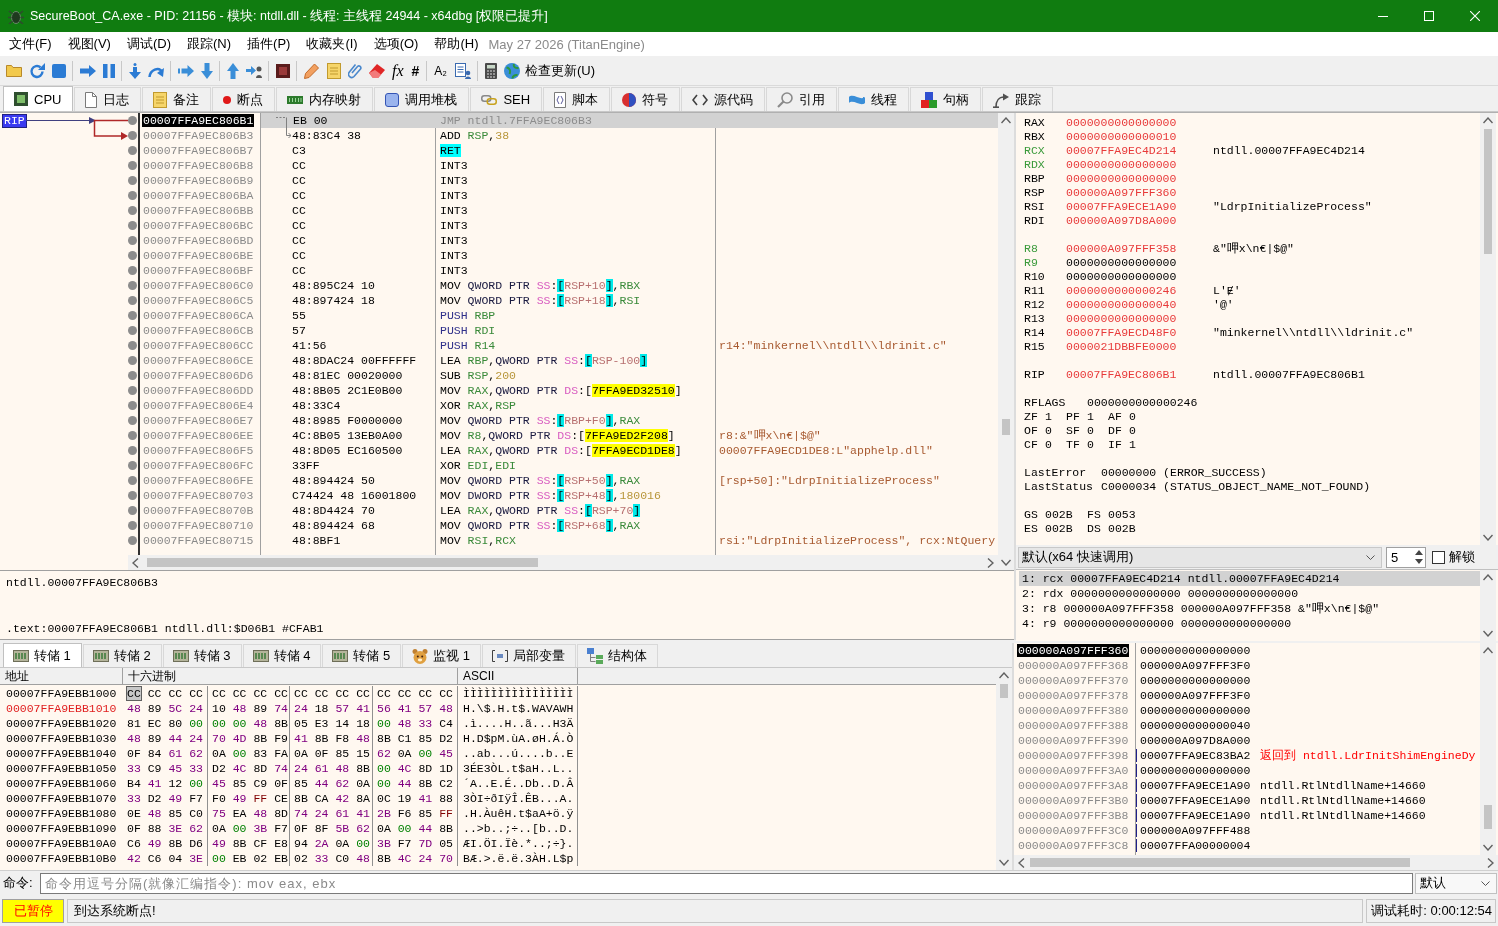 The width and height of the screenshot is (1498, 926). I want to click on refresh-icon, so click(36, 70).